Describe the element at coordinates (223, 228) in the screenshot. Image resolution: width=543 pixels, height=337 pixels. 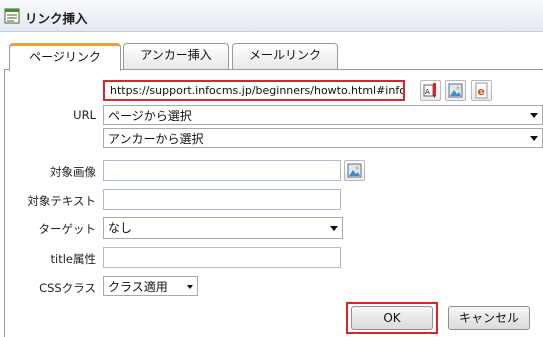
I see `target-select: なし` at that location.